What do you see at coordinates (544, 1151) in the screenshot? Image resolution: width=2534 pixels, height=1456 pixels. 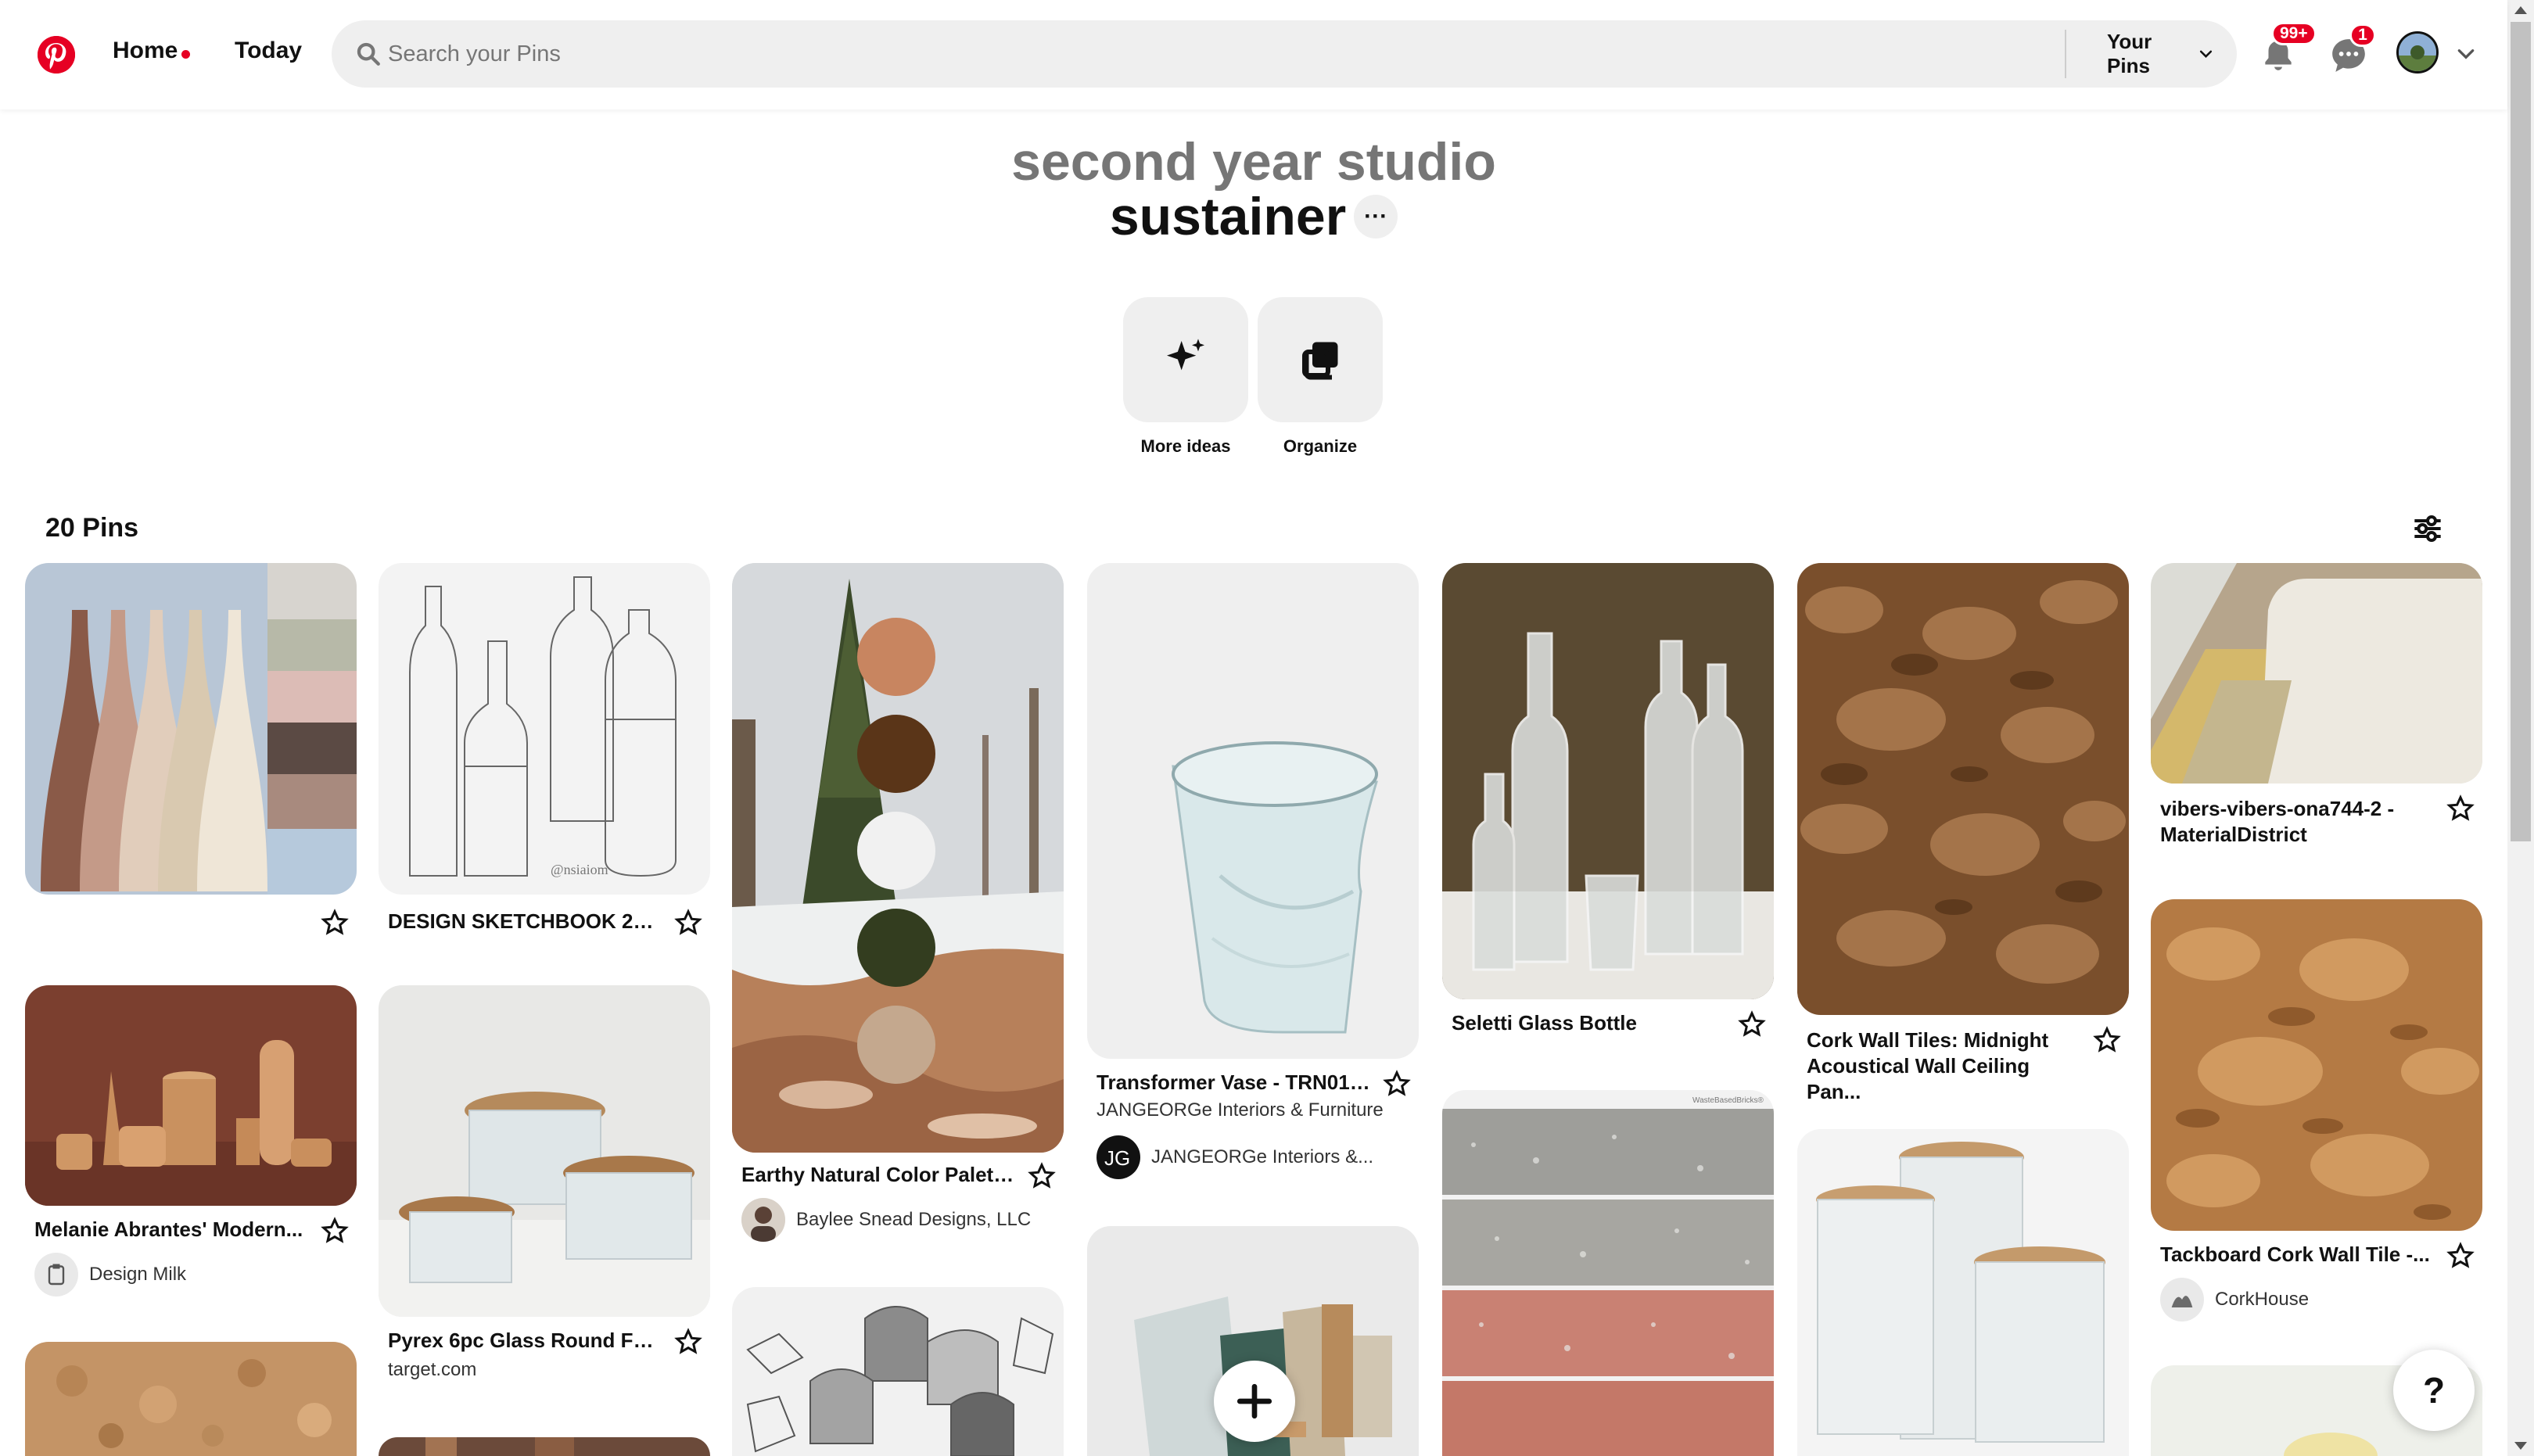 I see `pin-image-glass-containers` at bounding box center [544, 1151].